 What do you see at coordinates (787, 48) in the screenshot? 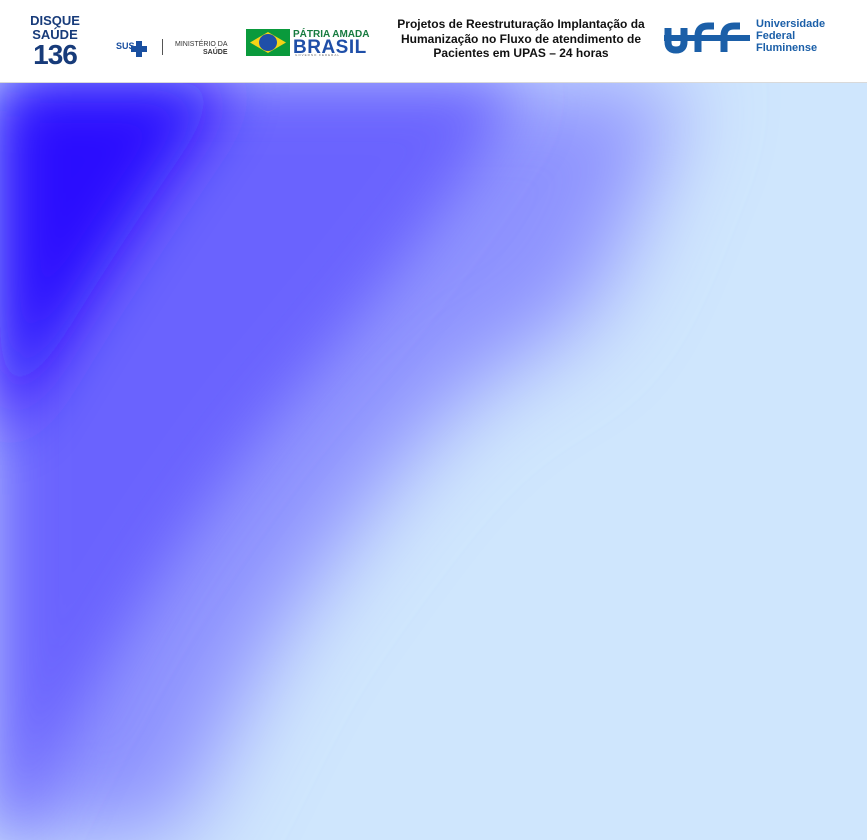
I see `uff-line3: Fluminense` at bounding box center [787, 48].